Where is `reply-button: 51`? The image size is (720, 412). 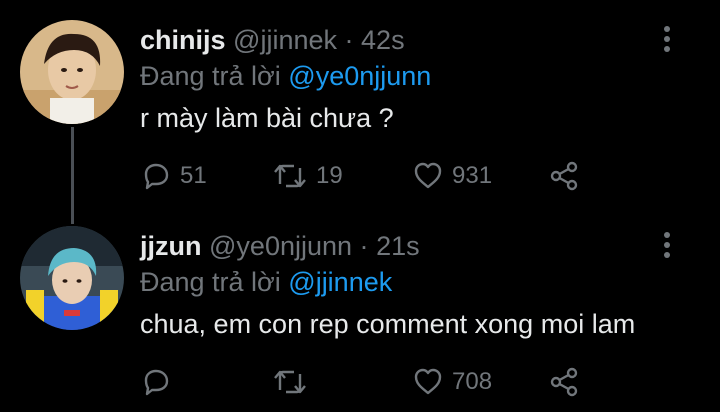
reply-button: 51 is located at coordinates (173, 176).